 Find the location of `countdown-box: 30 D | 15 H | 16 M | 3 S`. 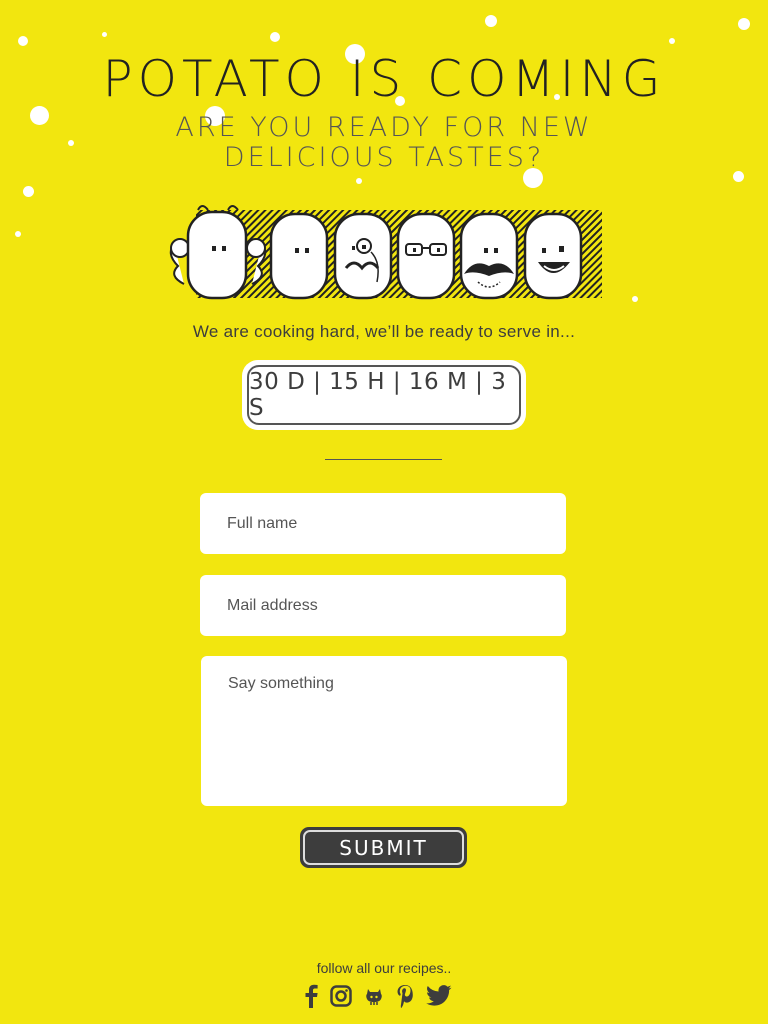

countdown-box: 30 D | 15 H | 16 M | 3 S is located at coordinates (384, 395).